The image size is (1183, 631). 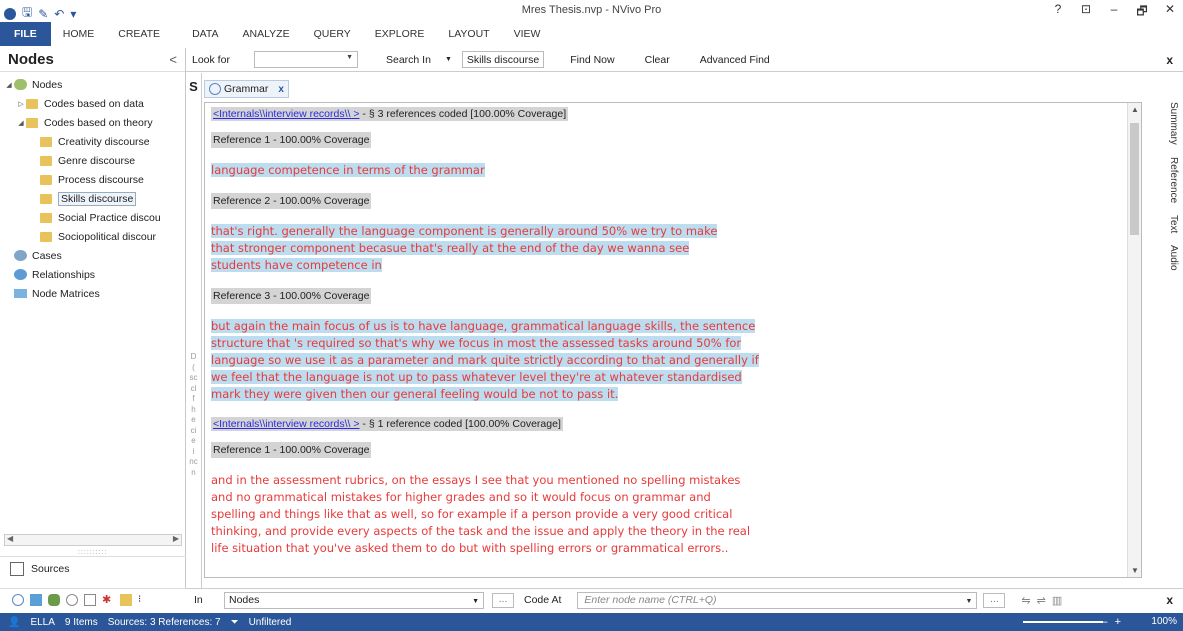 I want to click on nodes-icon, so click(x=20, y=84).